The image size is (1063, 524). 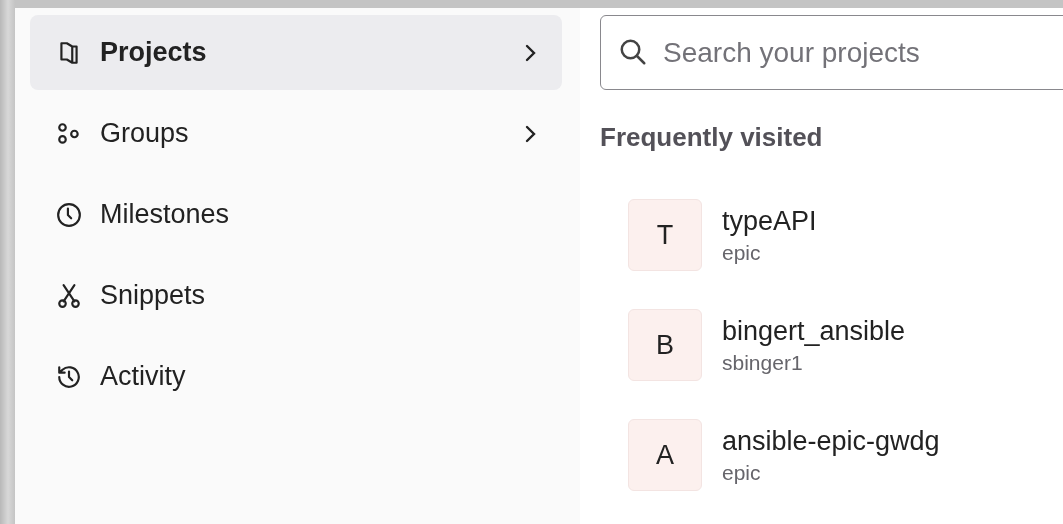 What do you see at coordinates (296, 214) in the screenshot?
I see `nav-item: Milestones` at bounding box center [296, 214].